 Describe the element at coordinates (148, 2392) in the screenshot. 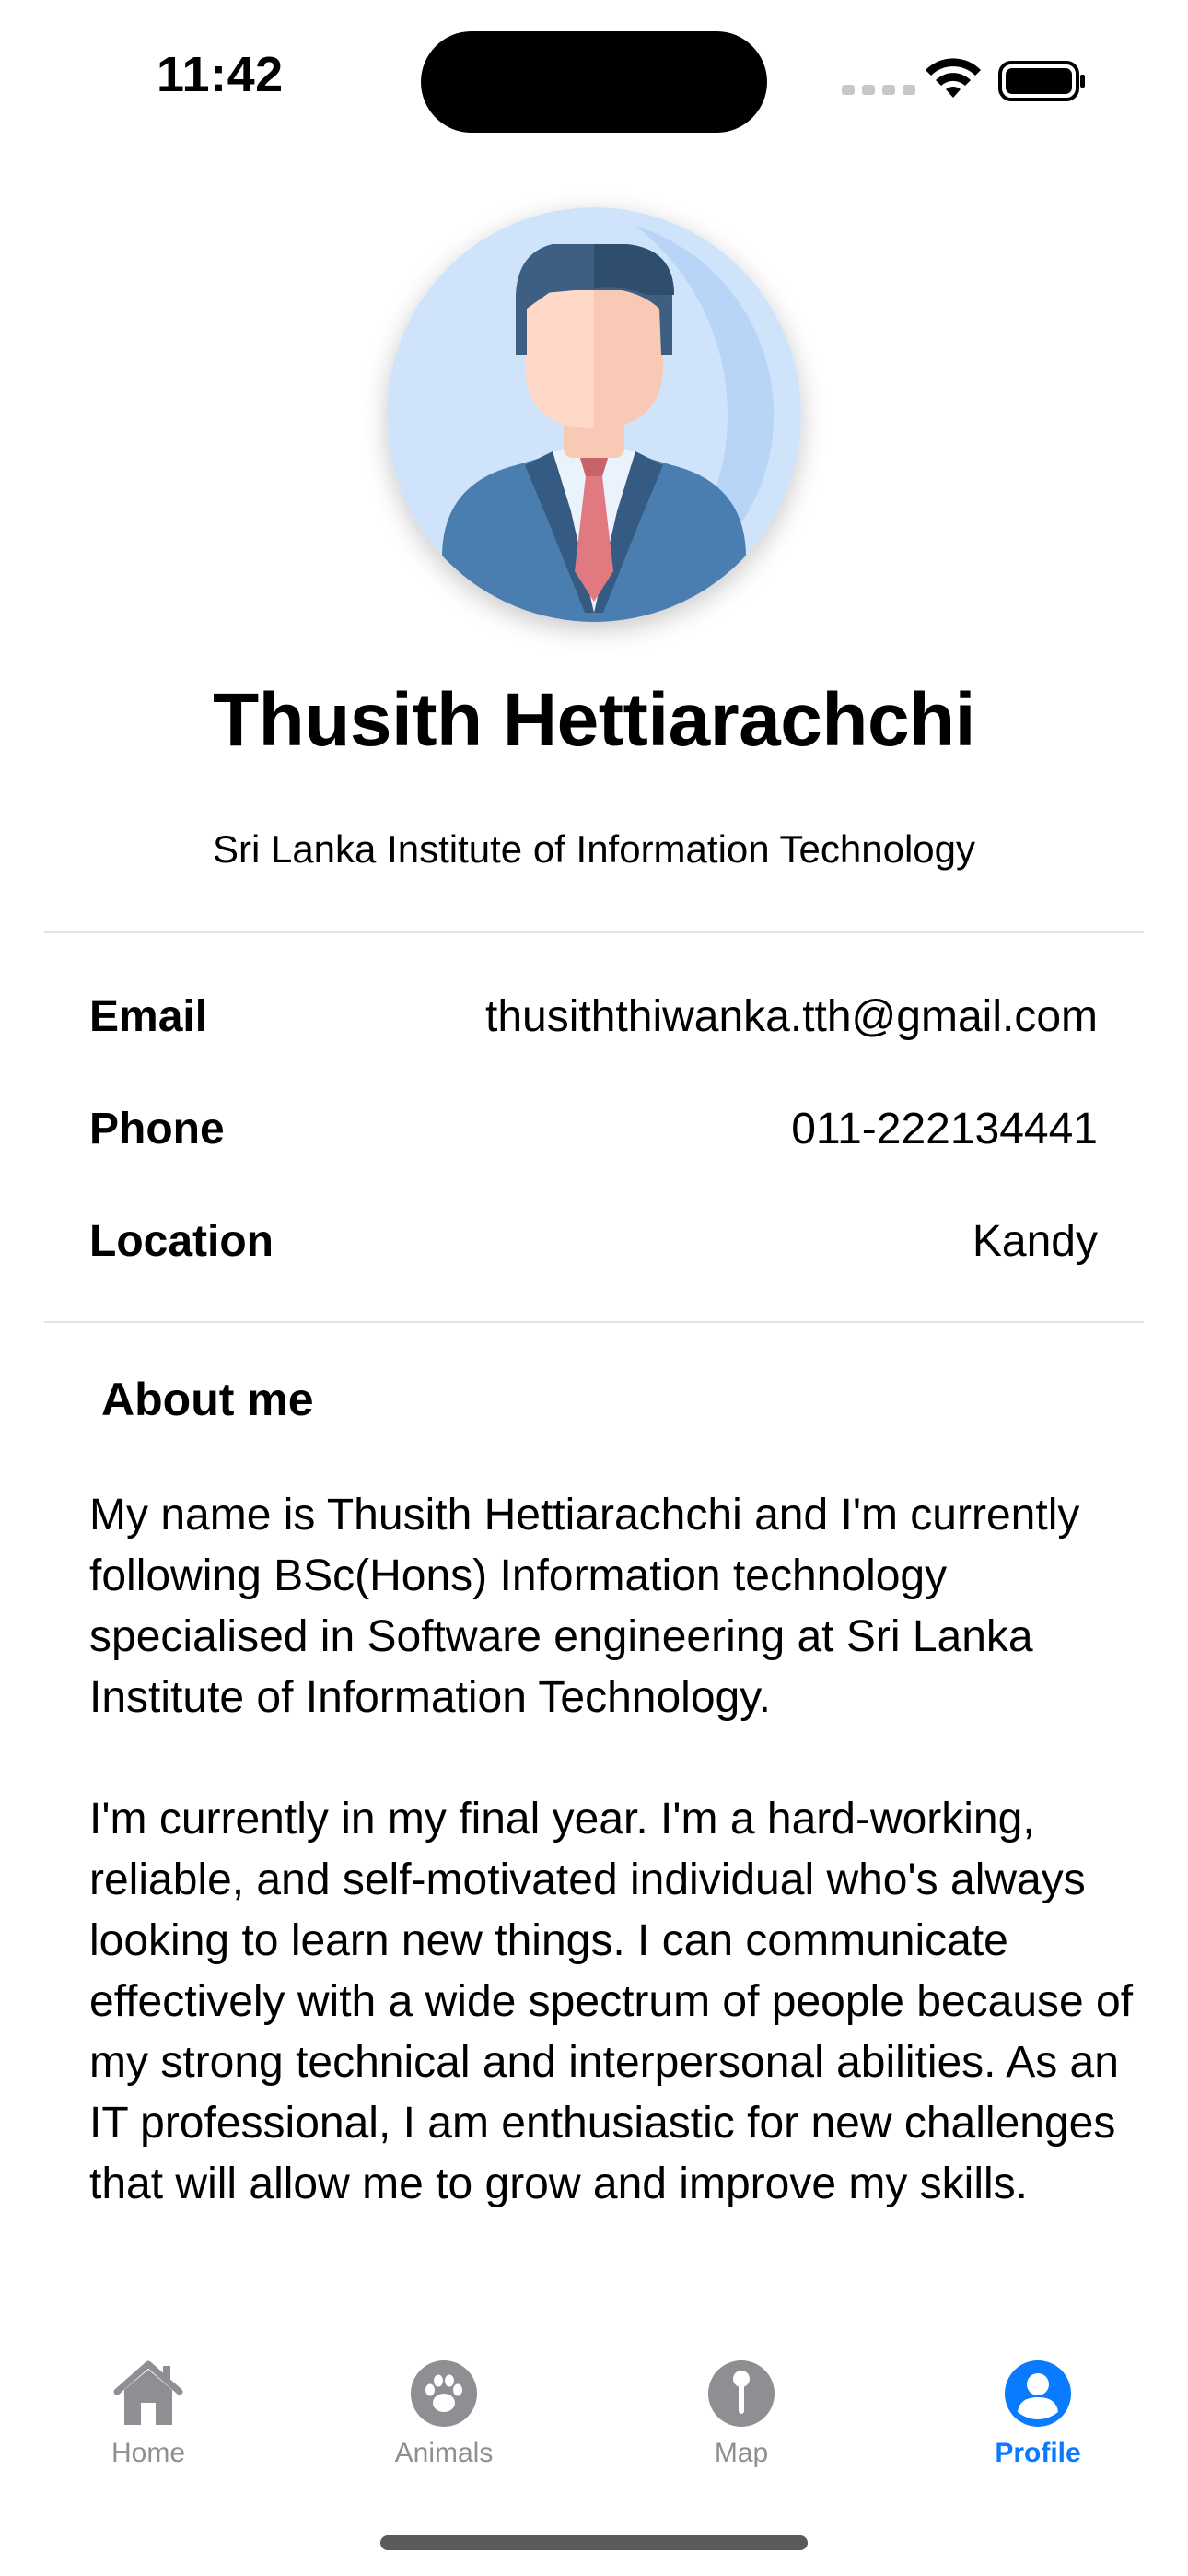

I see `house-icon` at that location.